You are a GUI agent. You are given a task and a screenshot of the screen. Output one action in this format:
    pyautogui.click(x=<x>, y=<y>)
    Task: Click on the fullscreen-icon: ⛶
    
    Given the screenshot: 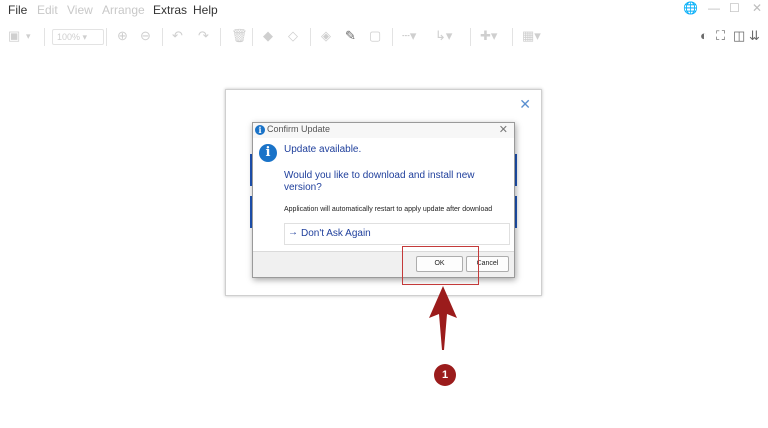 What is the action you would take?
    pyautogui.click(x=720, y=36)
    